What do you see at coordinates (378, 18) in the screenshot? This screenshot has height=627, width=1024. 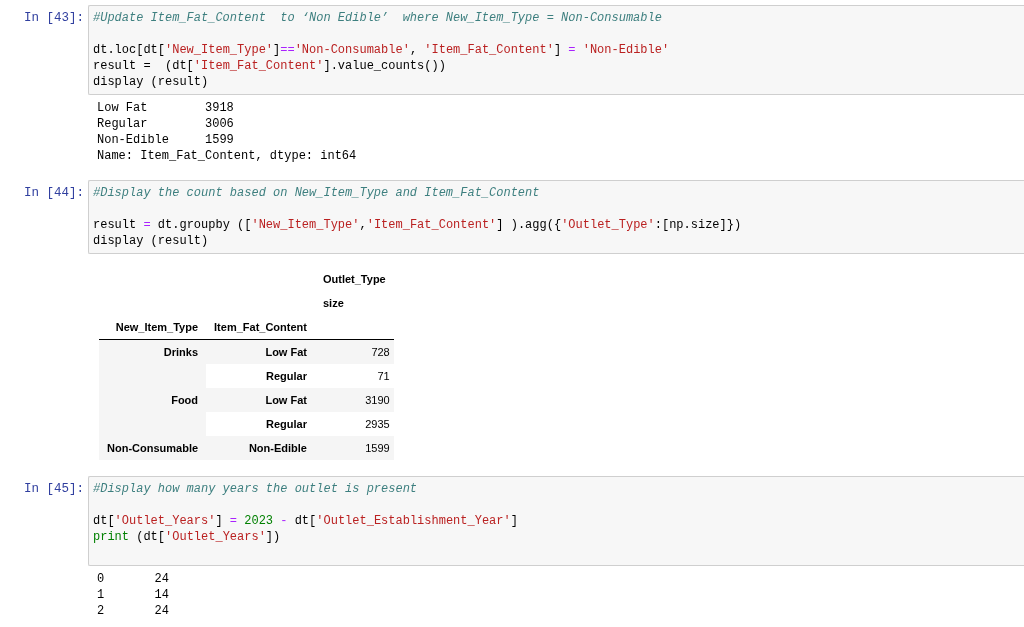 I see `code-comment: #Update Item_Fat_Content to ‘Non Edible’ where New_Item_Type = Non-Consumable` at bounding box center [378, 18].